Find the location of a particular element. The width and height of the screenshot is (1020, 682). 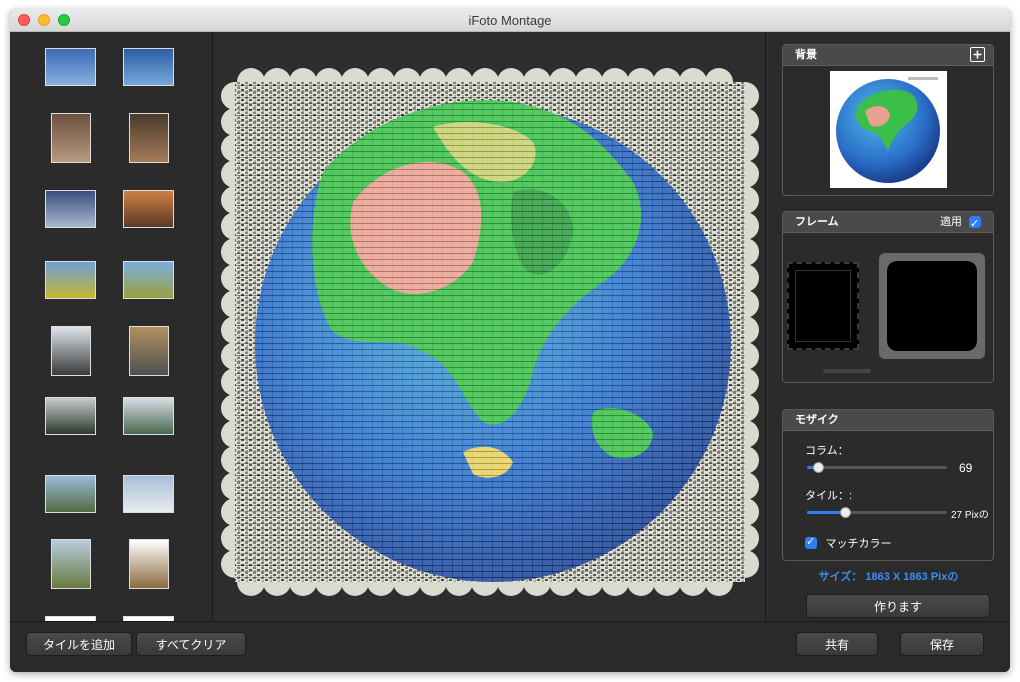

tile-label: タイル：: is located at coordinates (829, 496).